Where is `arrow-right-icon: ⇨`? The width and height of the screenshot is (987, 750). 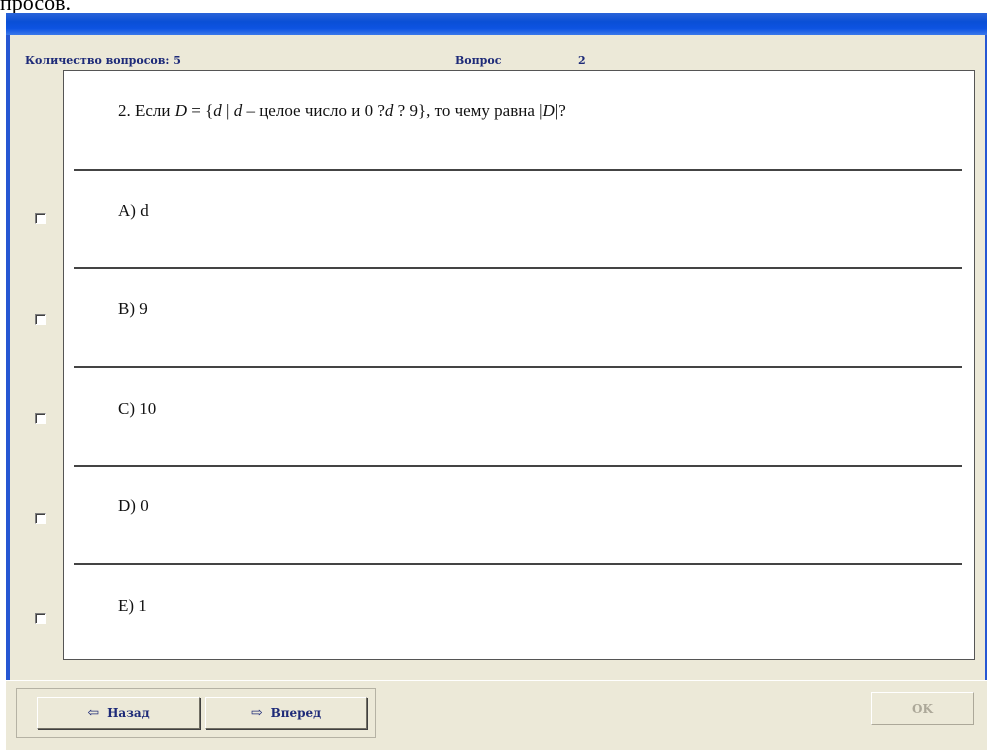 arrow-right-icon: ⇨ is located at coordinates (256, 713).